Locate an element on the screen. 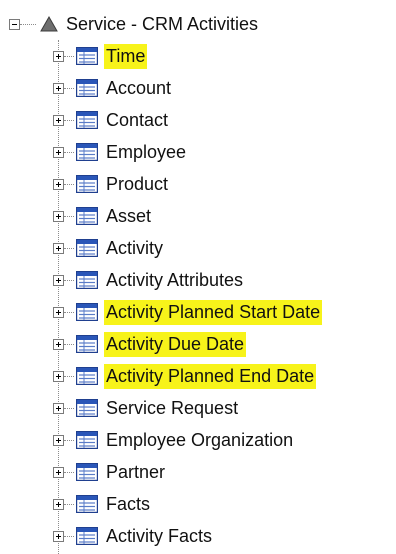 This screenshot has height=554, width=396. tree-item: Time is located at coordinates (198, 56).